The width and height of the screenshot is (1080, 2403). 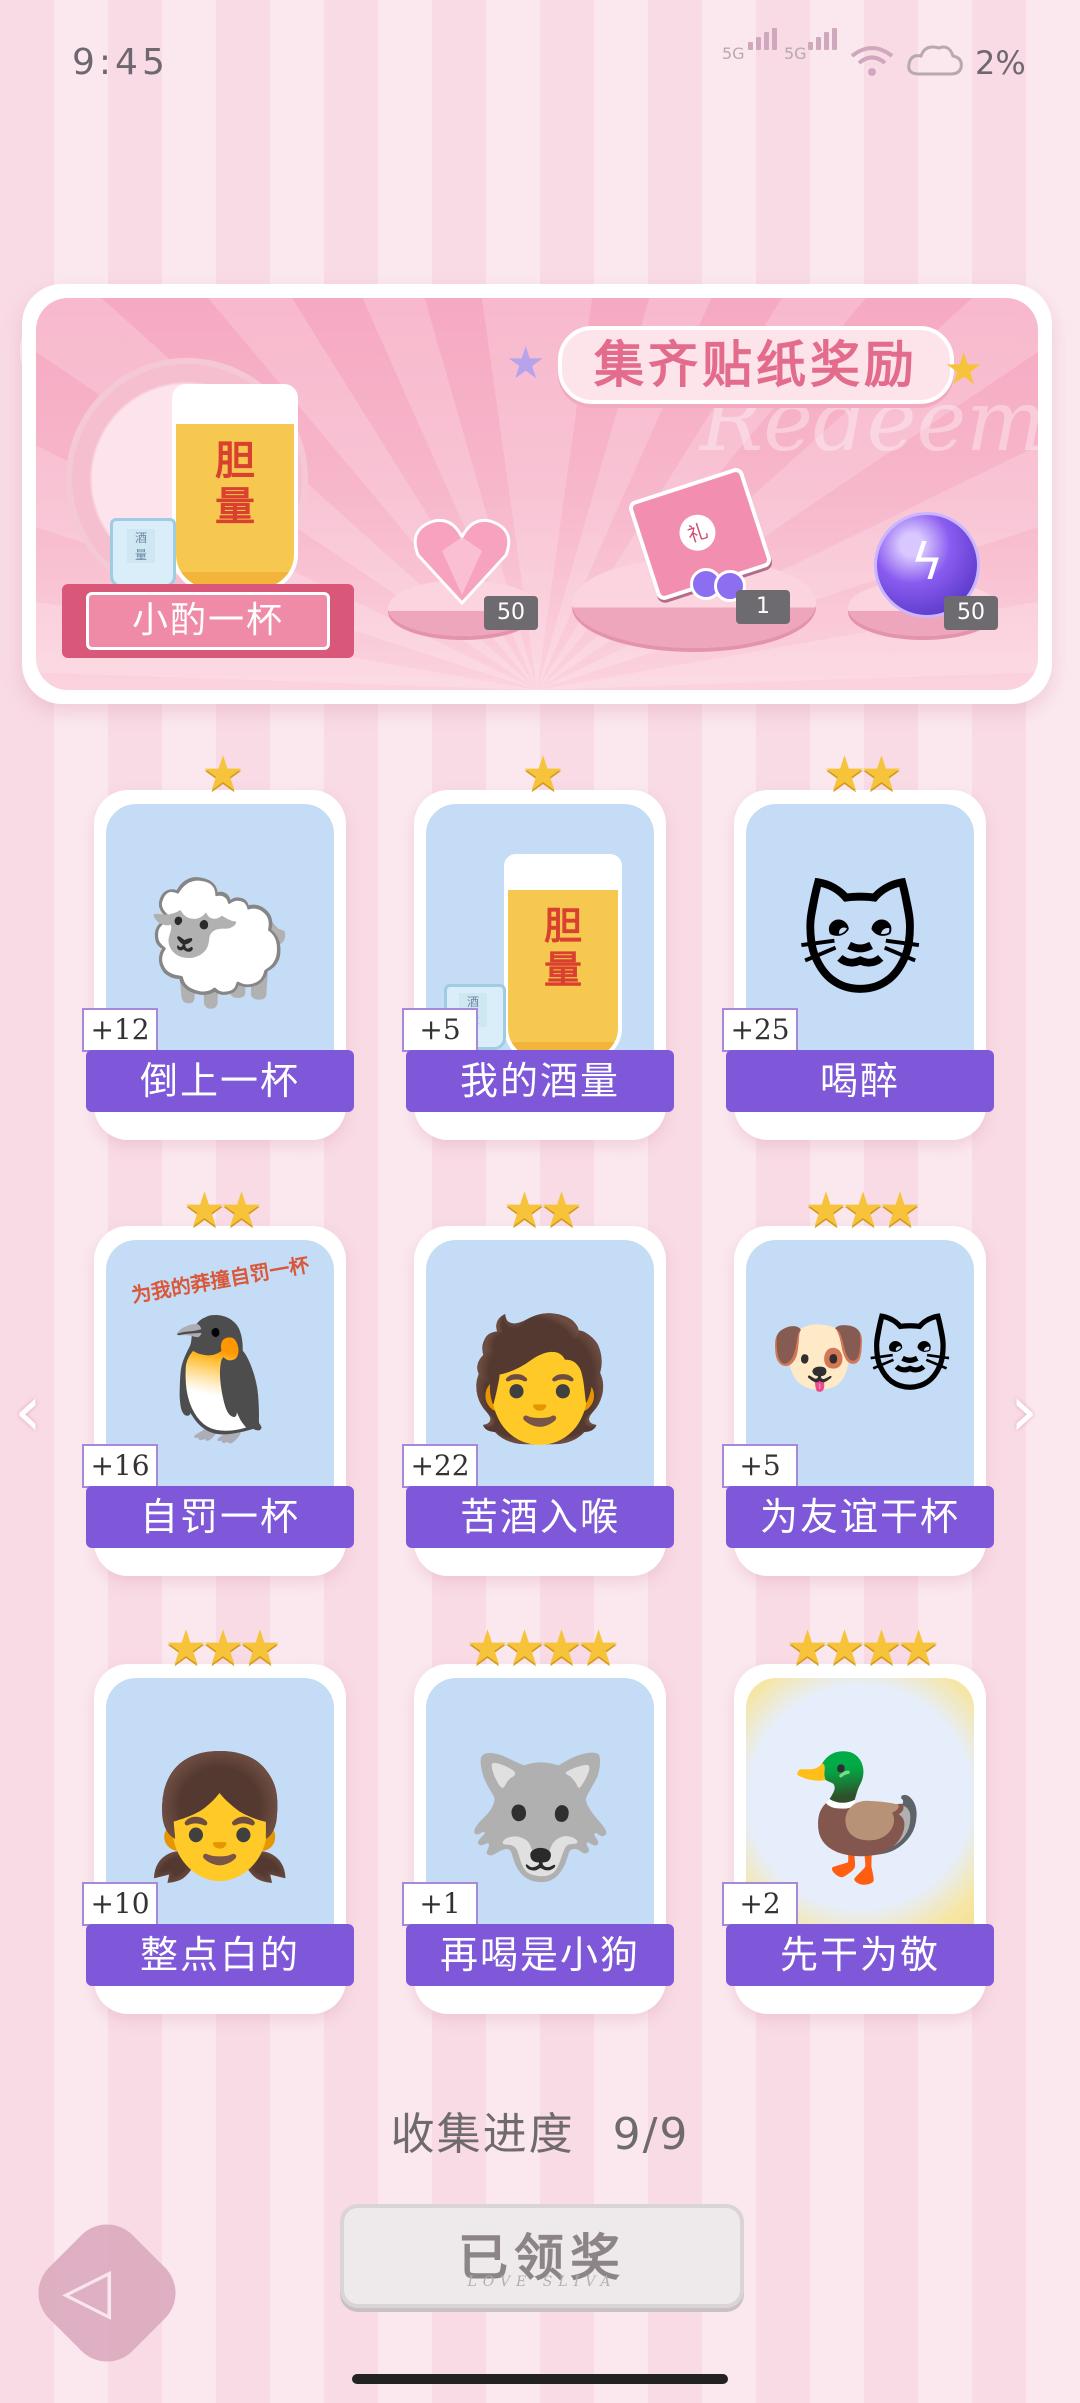 What do you see at coordinates (526, 363) in the screenshot?
I see `purple-star-icon: ★` at bounding box center [526, 363].